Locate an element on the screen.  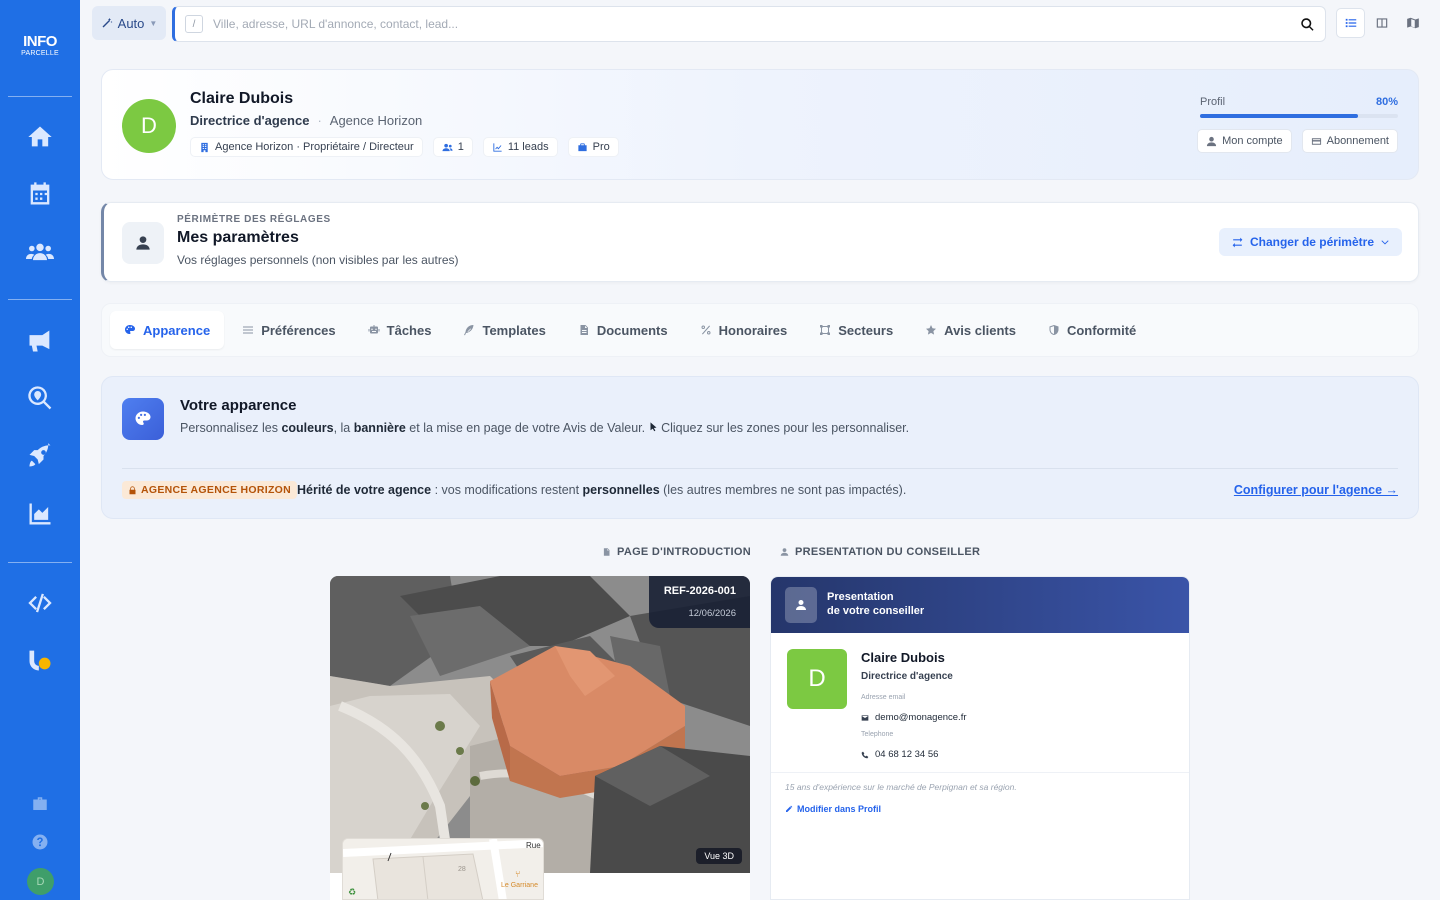
feather-icon is located at coordinates (469, 330).